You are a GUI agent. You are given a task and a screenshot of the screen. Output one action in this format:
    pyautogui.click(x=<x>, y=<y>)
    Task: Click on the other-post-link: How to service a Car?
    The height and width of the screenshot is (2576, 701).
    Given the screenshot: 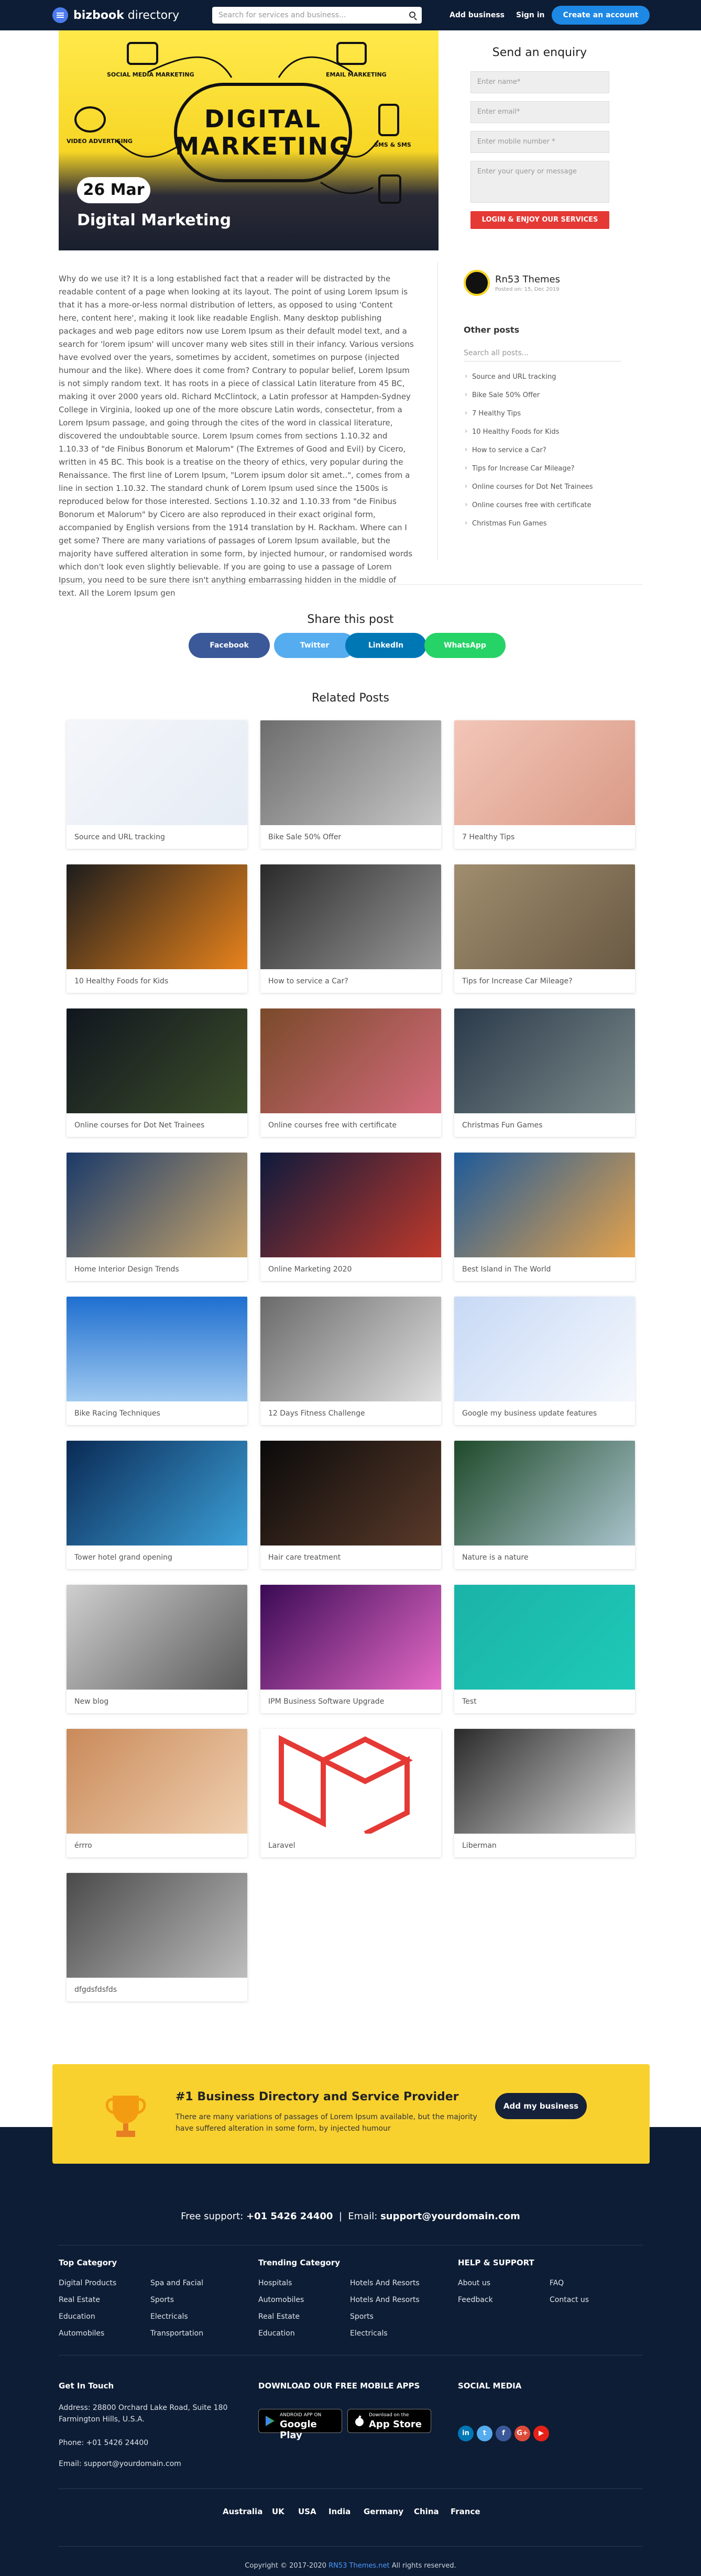 What is the action you would take?
    pyautogui.click(x=505, y=450)
    